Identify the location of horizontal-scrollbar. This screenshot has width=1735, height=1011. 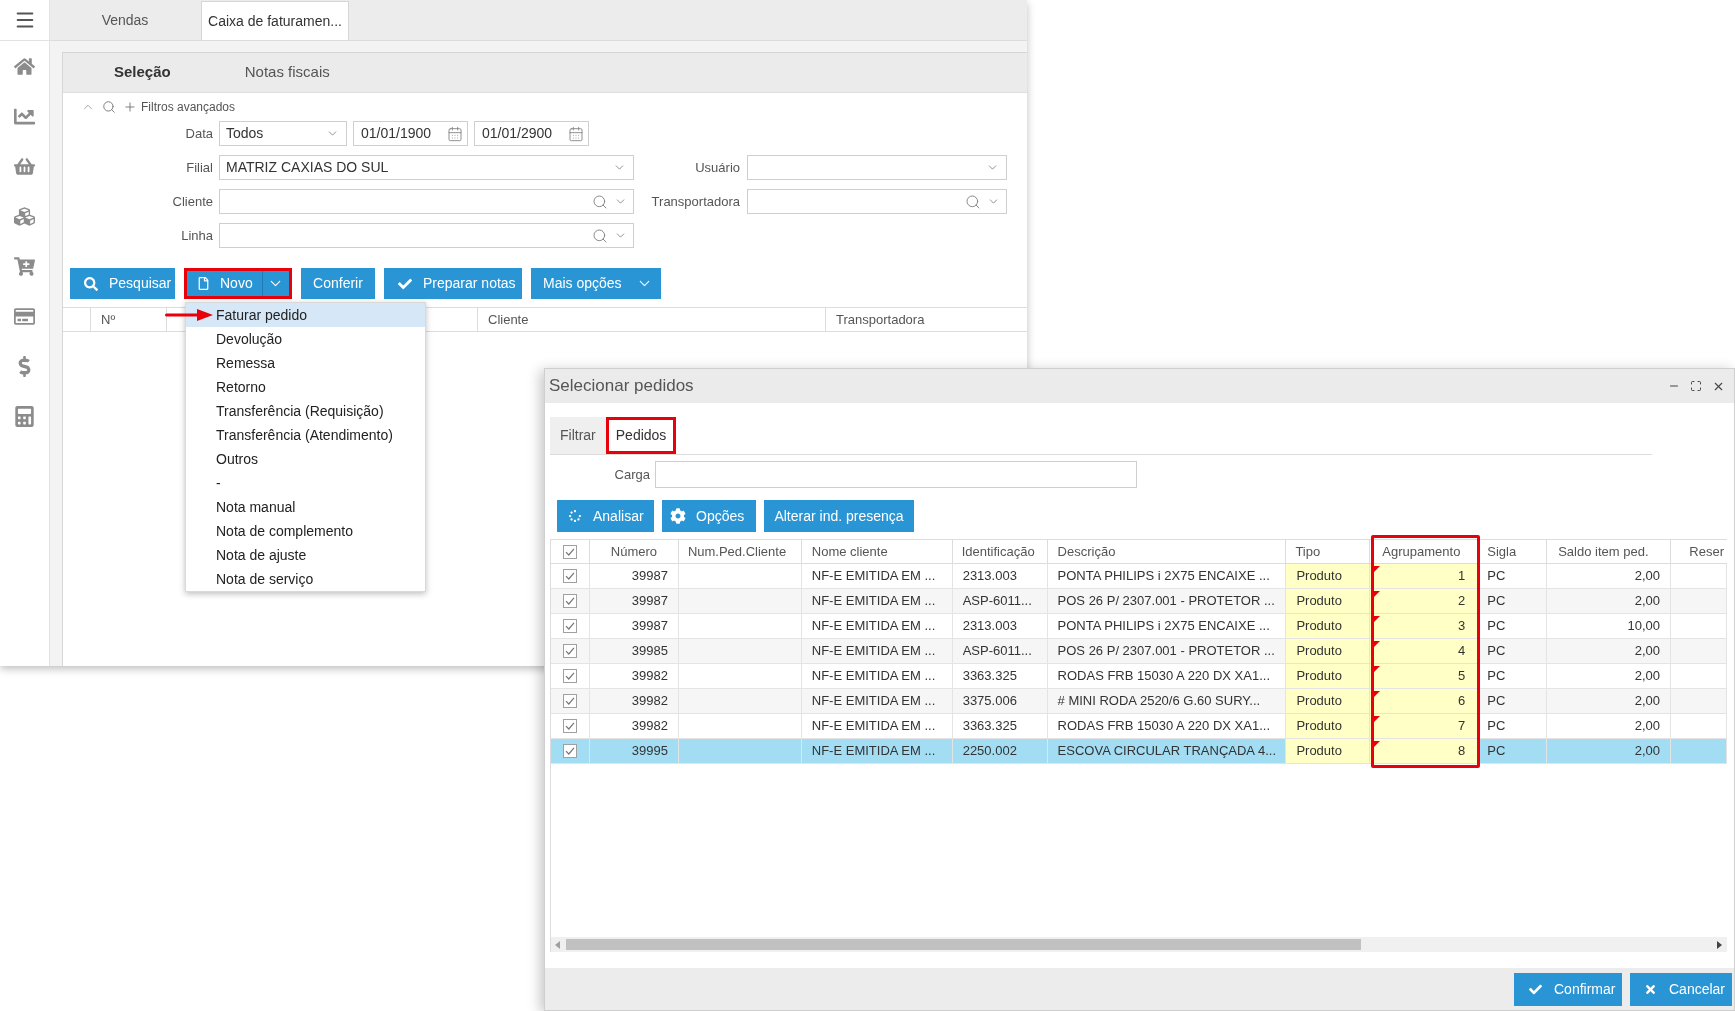
(1139, 944).